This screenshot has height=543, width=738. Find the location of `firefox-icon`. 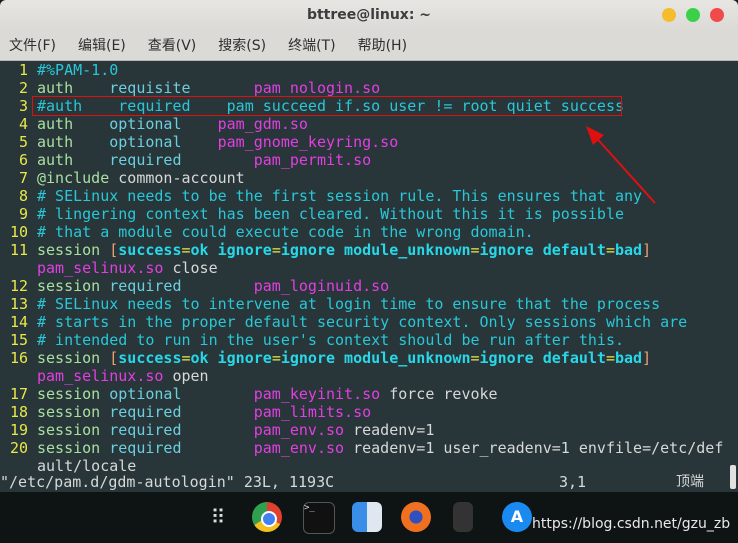

firefox-icon is located at coordinates (416, 517).